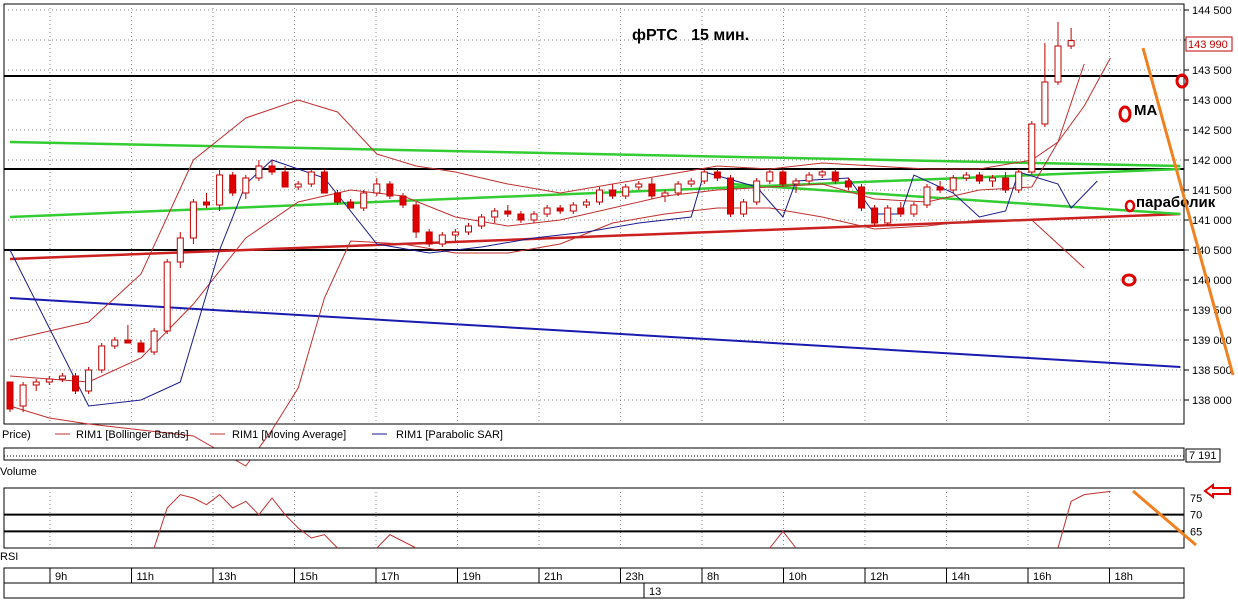  I want to click on volume-panel: 7 191 Volume, so click(610, 462).